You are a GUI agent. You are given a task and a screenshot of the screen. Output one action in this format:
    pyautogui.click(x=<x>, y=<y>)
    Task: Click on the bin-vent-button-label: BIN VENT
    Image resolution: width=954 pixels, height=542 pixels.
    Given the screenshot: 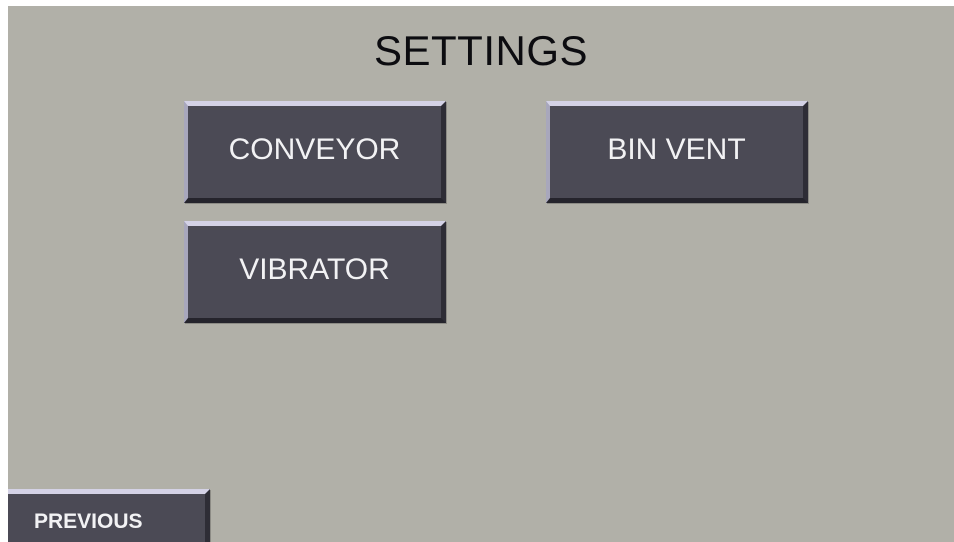 What is the action you would take?
    pyautogui.click(x=676, y=149)
    